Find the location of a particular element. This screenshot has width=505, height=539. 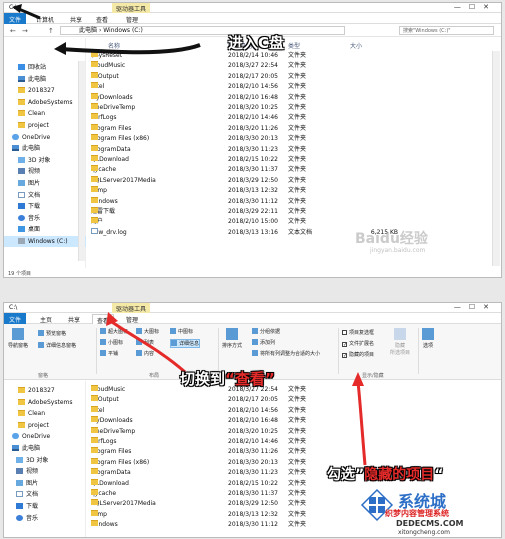

annotation-check-hidden: 勾选”隐藏的项目“ is located at coordinates (385, 474).